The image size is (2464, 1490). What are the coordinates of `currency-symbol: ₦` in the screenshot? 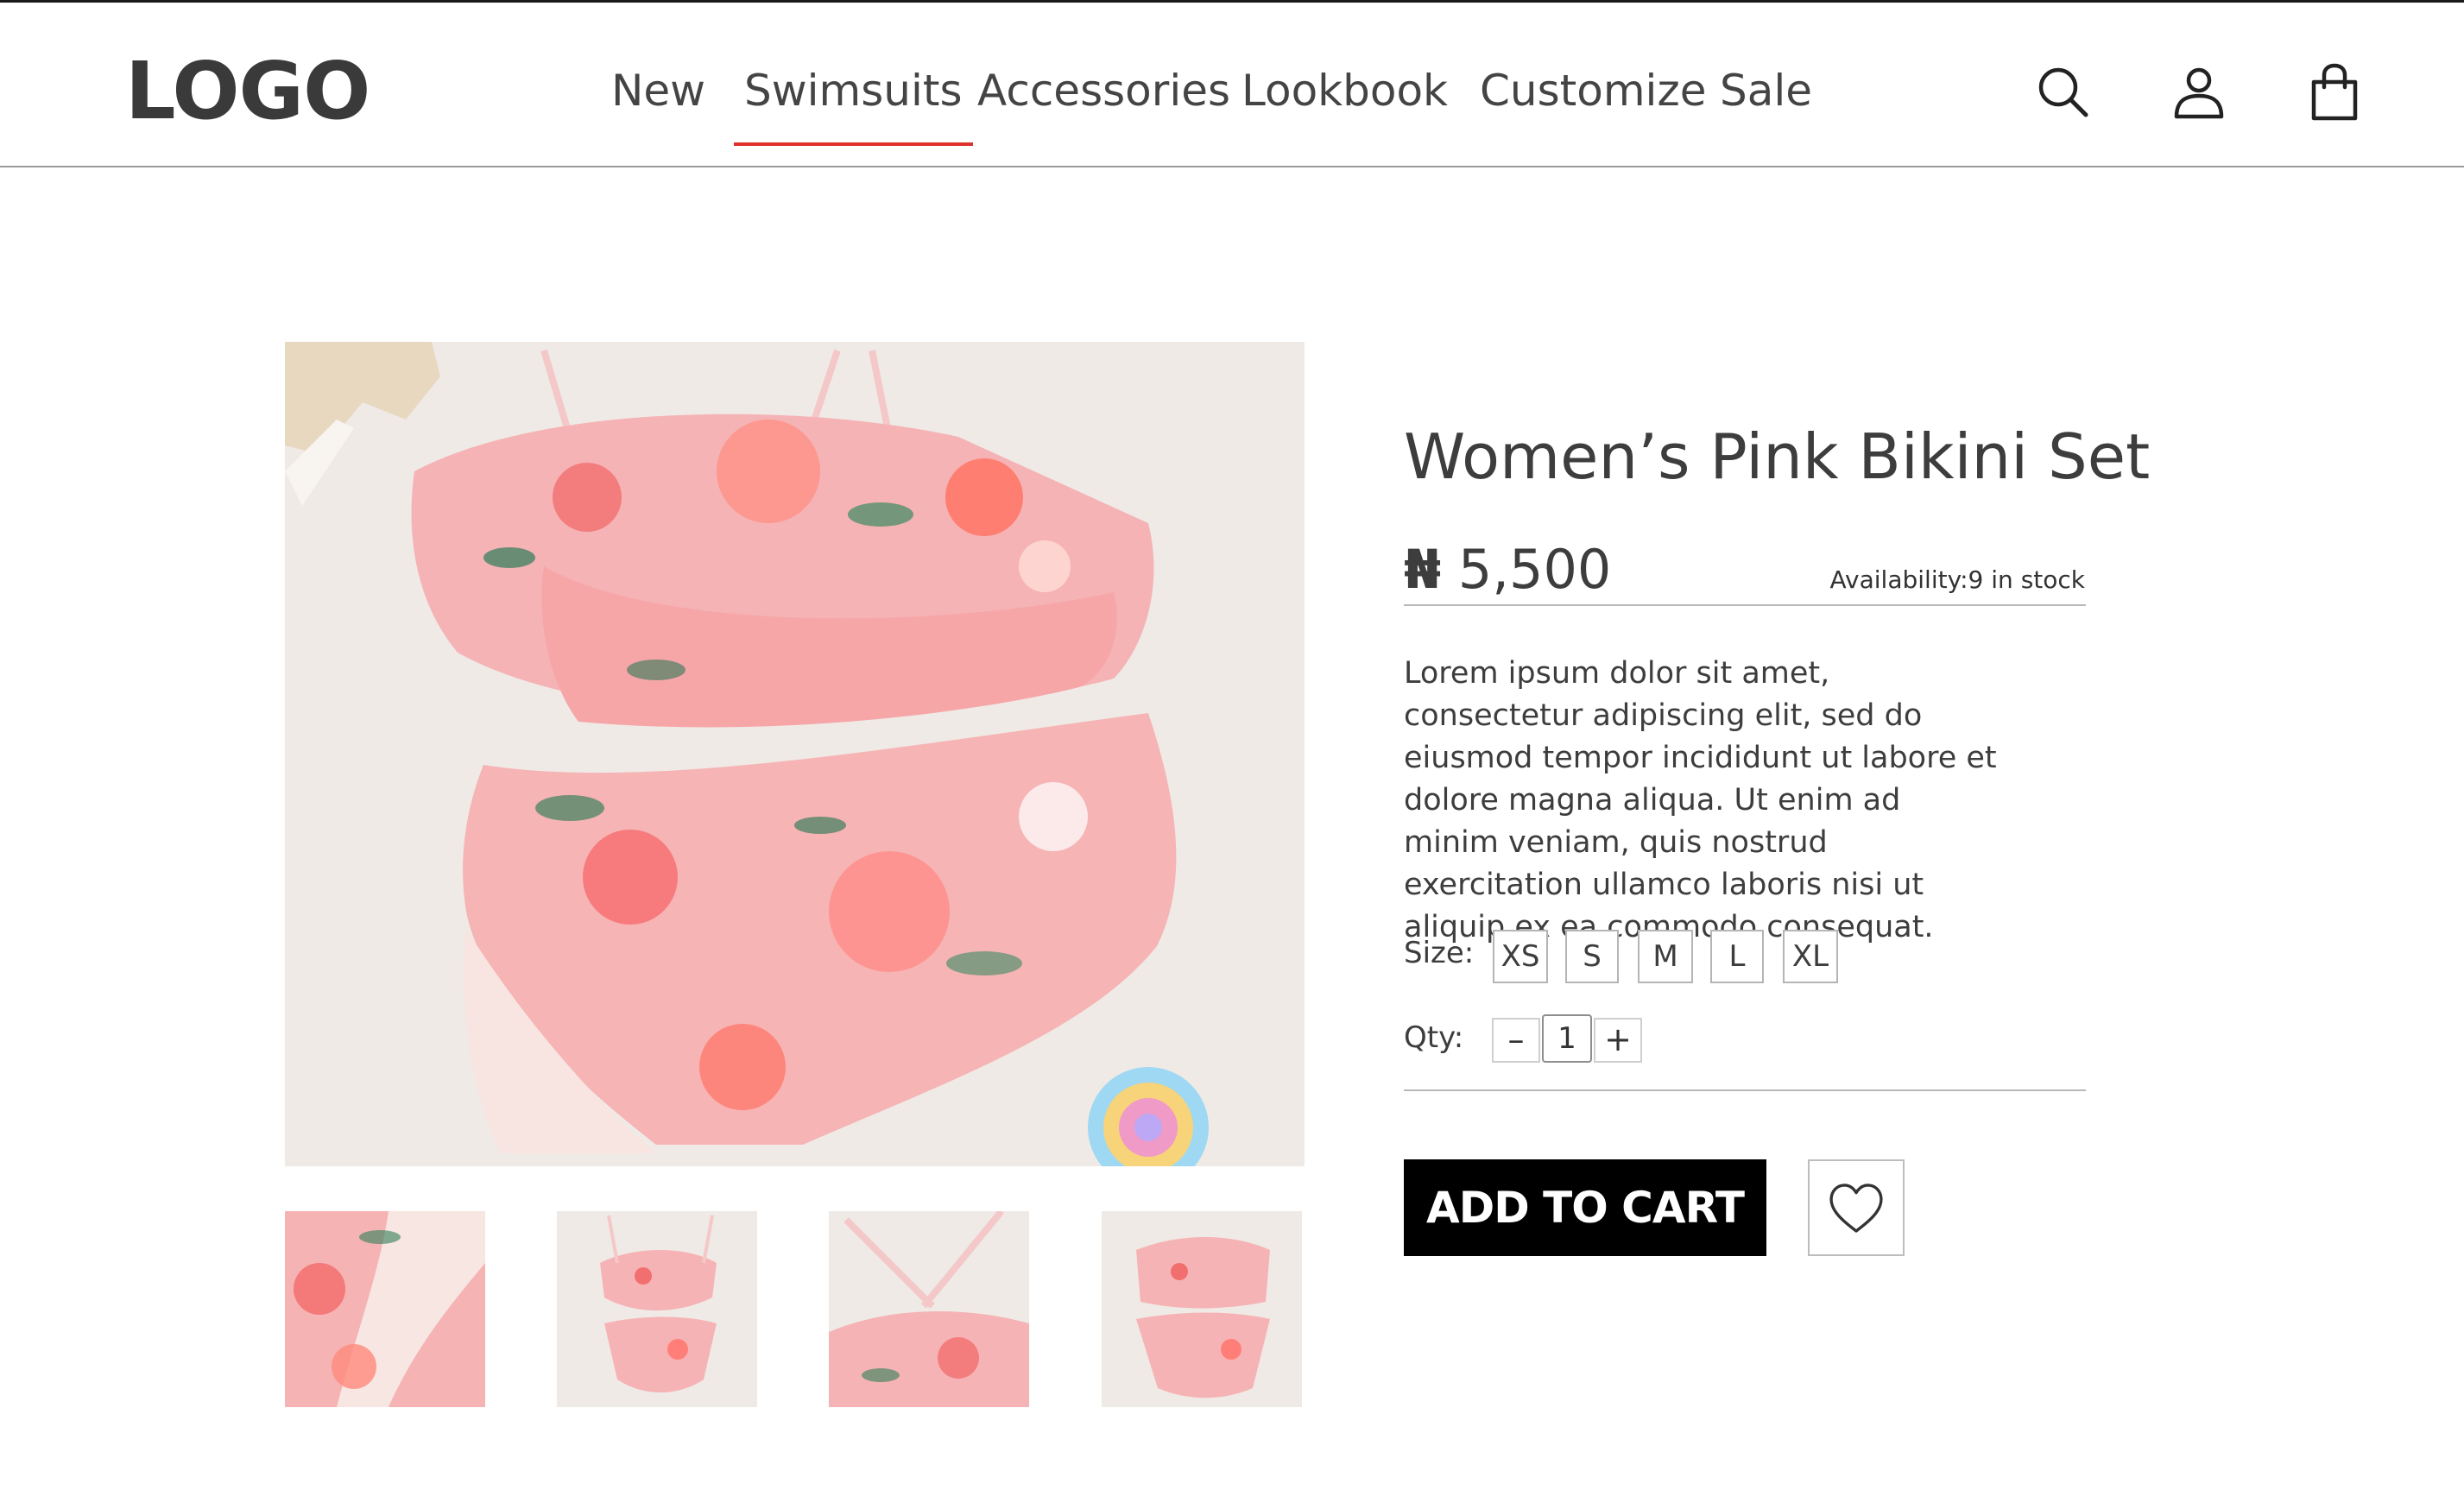 It's located at (1423, 569).